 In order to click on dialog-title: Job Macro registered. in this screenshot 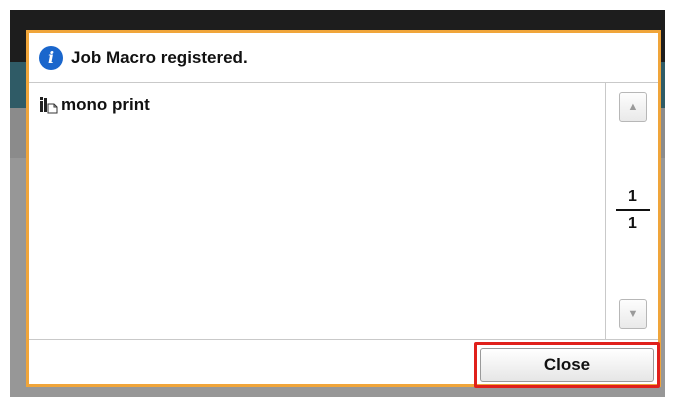, I will do `click(159, 57)`.